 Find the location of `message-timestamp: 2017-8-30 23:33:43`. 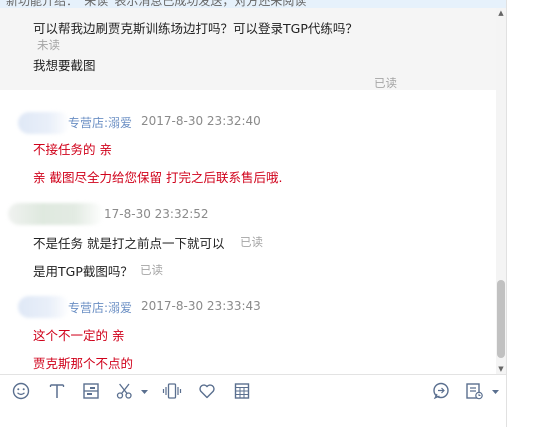

message-timestamp: 2017-8-30 23:33:43 is located at coordinates (201, 306).